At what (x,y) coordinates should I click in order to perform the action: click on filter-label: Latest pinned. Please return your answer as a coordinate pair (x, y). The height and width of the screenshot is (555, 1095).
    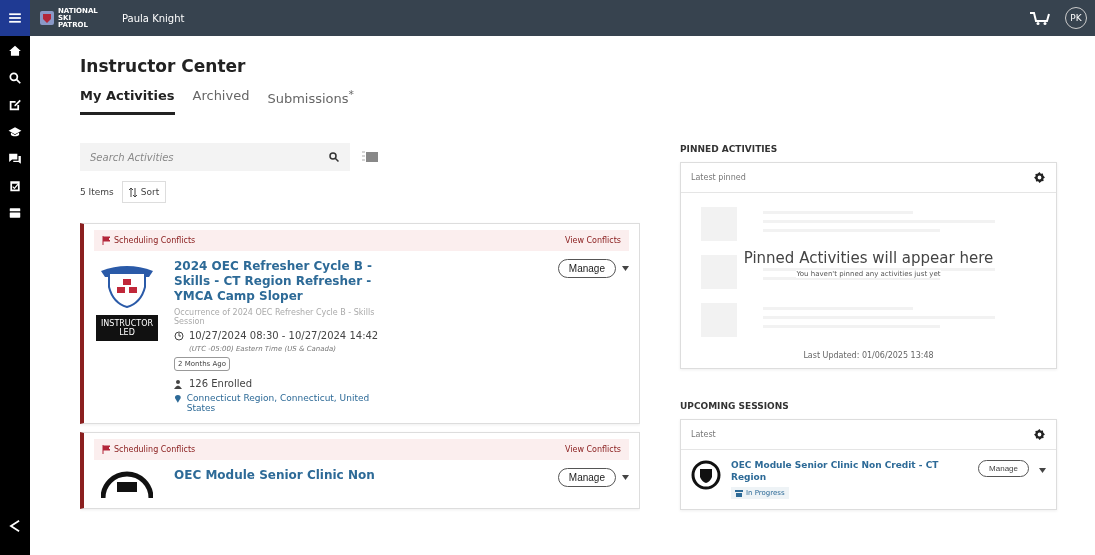
    Looking at the image, I should click on (718, 177).